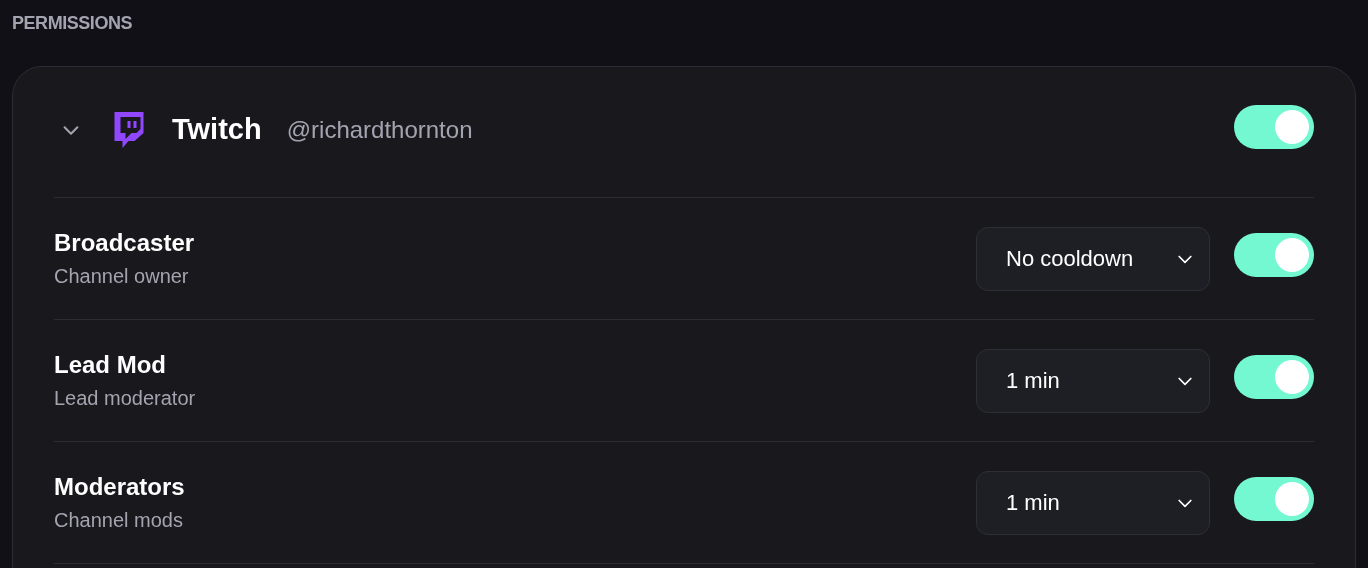 The height and width of the screenshot is (568, 1368). What do you see at coordinates (1093, 258) in the screenshot?
I see `cooldown-dropdown: No cooldown` at bounding box center [1093, 258].